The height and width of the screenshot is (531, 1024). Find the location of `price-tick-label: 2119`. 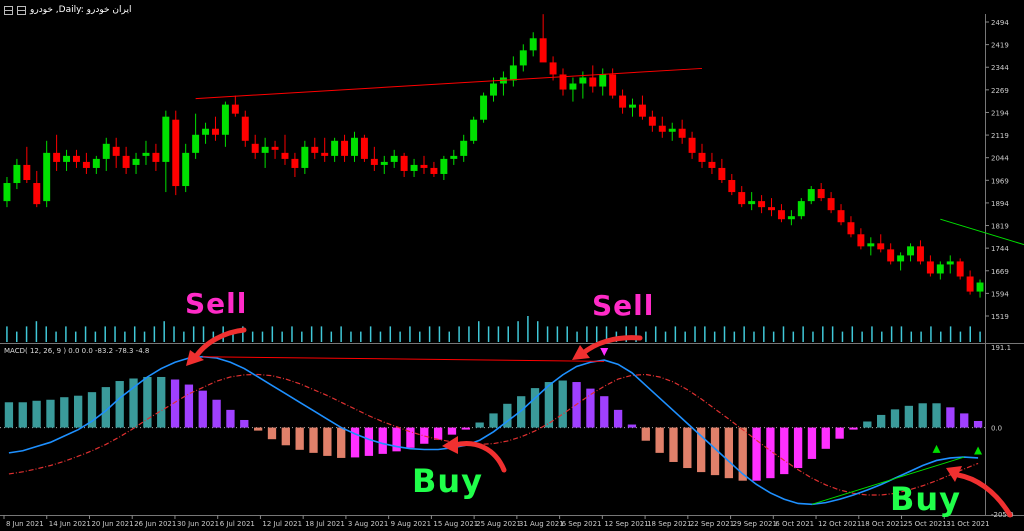

price-tick-label: 2119 is located at coordinates (1000, 136).